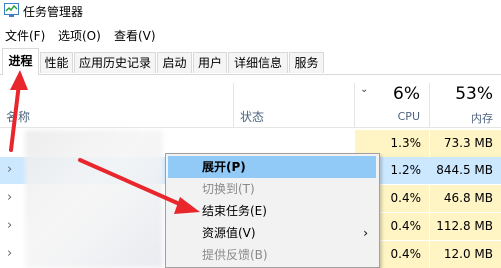 The height and width of the screenshot is (268, 501). I want to click on menu-item-resource-values: 资源值(V) ›, so click(272, 233).